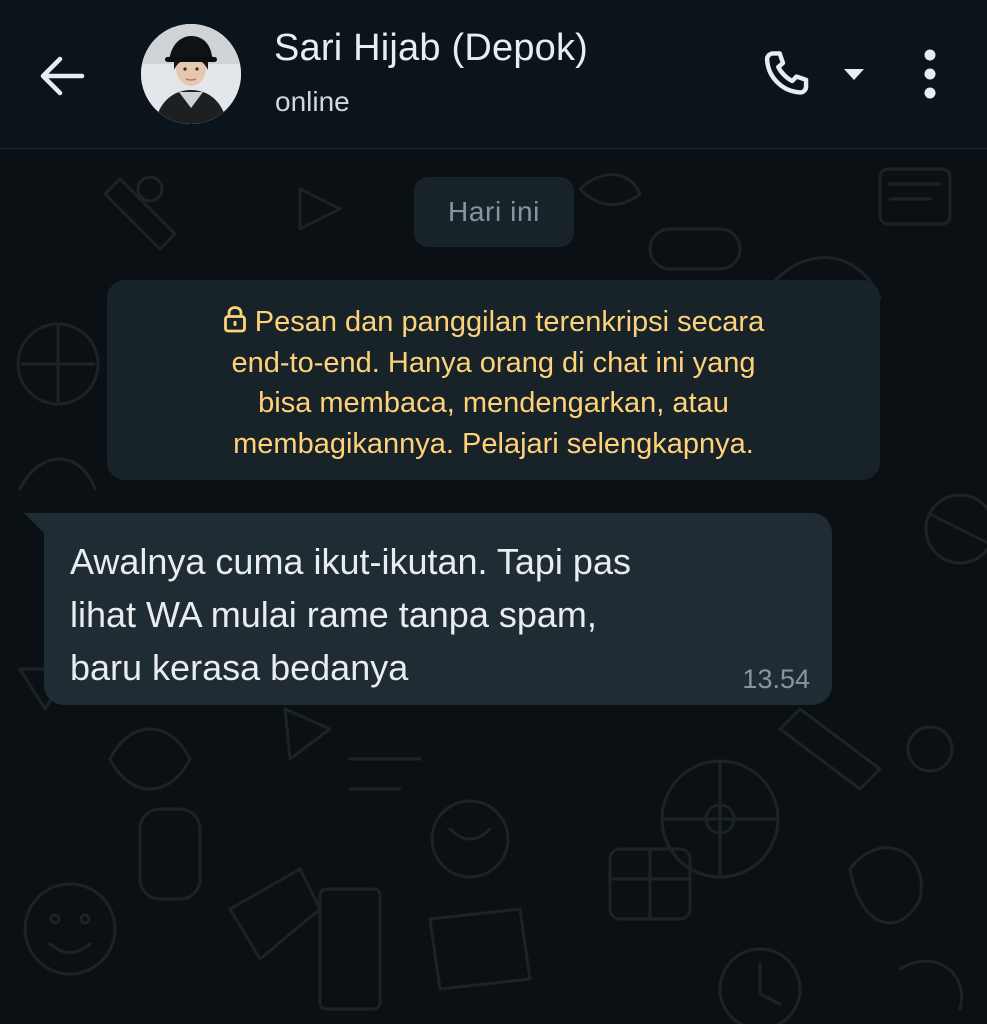 The height and width of the screenshot is (1024, 987). I want to click on message-timestamp: 13.54, so click(776, 679).